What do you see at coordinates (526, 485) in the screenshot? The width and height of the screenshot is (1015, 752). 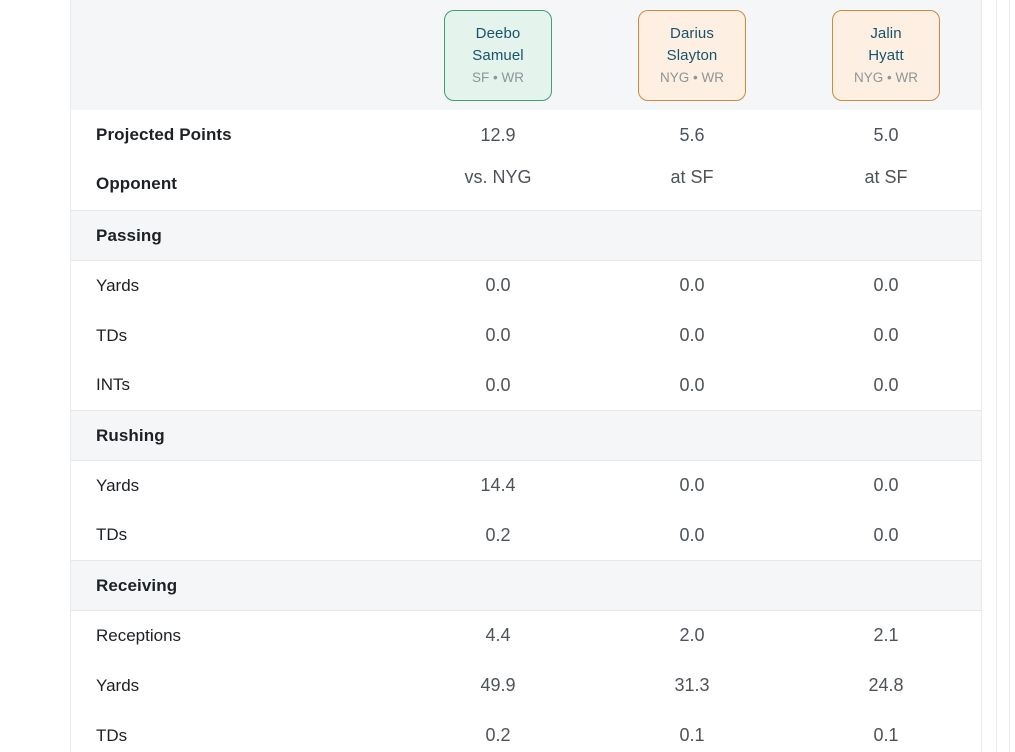 I see `table-row: Yards 14.4 0.0 0.0` at bounding box center [526, 485].